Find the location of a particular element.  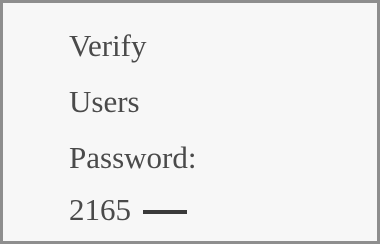

password-label: Password: is located at coordinates (133, 157).